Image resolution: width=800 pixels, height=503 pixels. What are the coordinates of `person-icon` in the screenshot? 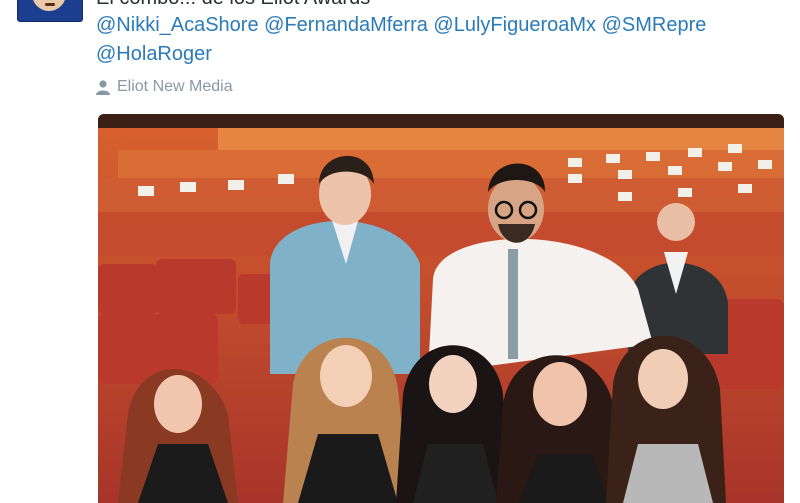 It's located at (103, 87).